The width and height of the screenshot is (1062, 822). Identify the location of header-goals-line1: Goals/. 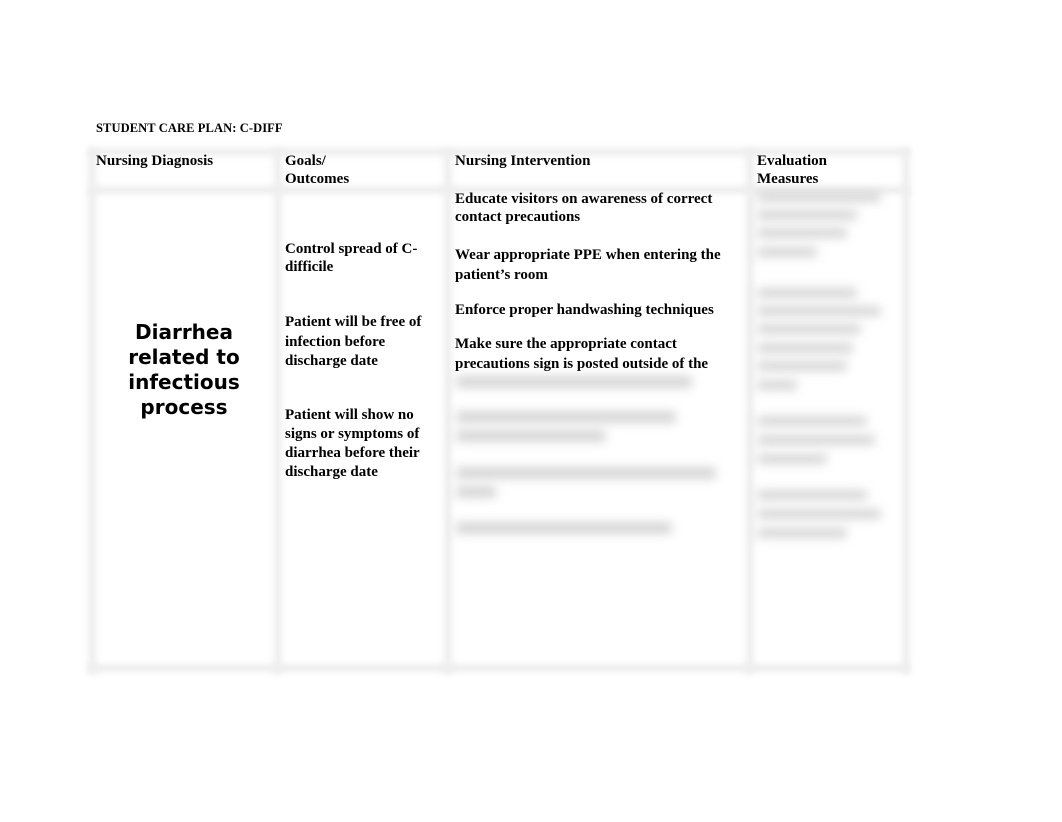
(305, 161).